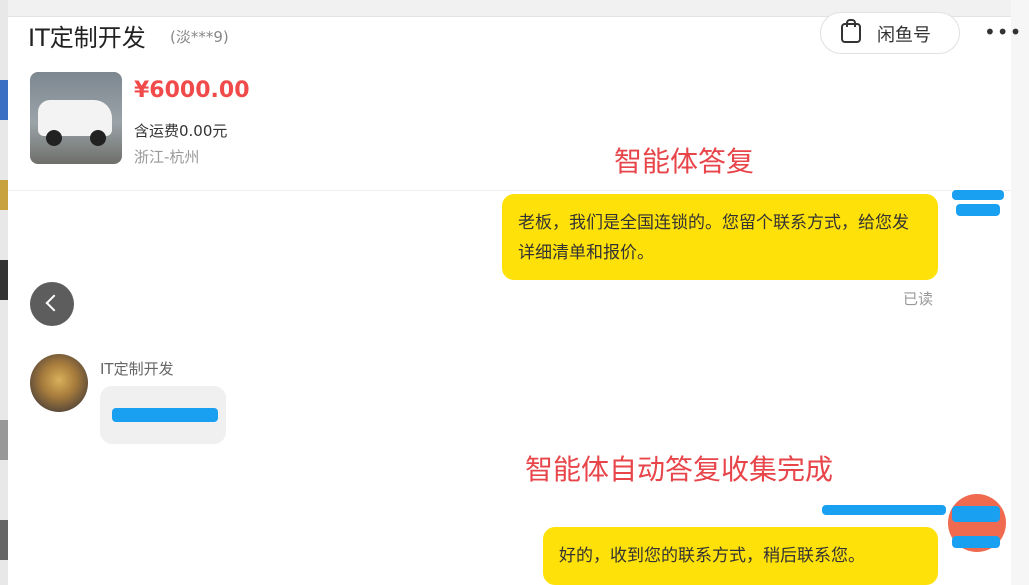 The image size is (1029, 585). Describe the element at coordinates (181, 131) in the screenshot. I see `shipping-fee: 含运费0.00元` at that location.